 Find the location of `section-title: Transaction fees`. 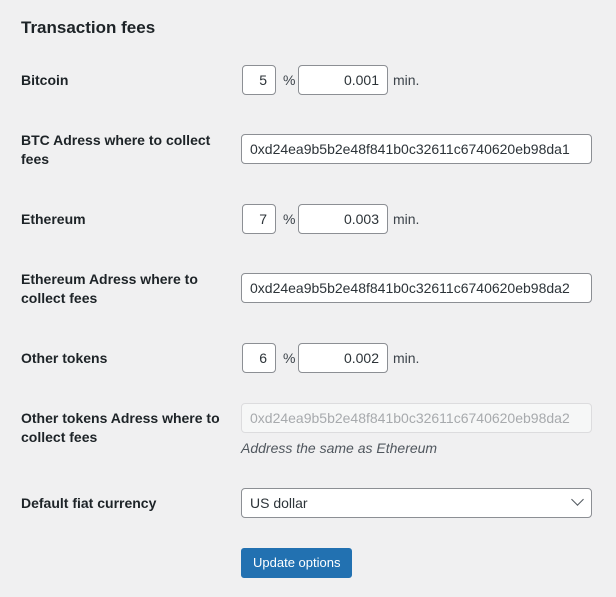

section-title: Transaction fees is located at coordinates (88, 27).